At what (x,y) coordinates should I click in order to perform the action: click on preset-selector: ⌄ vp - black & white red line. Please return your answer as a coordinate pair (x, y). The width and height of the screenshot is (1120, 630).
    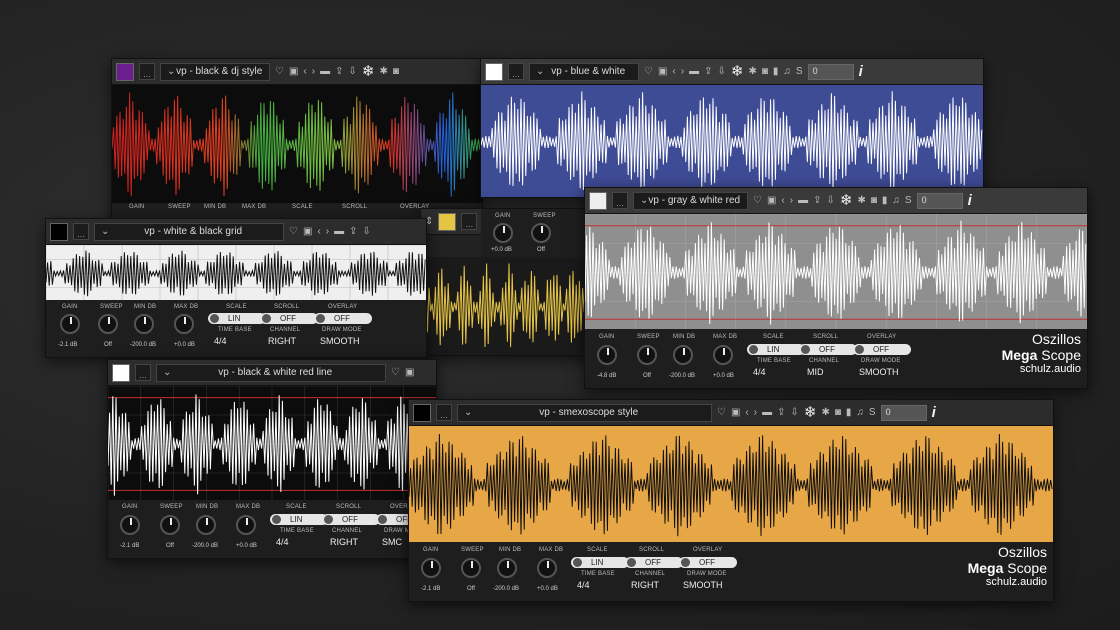
    Looking at the image, I should click on (271, 372).